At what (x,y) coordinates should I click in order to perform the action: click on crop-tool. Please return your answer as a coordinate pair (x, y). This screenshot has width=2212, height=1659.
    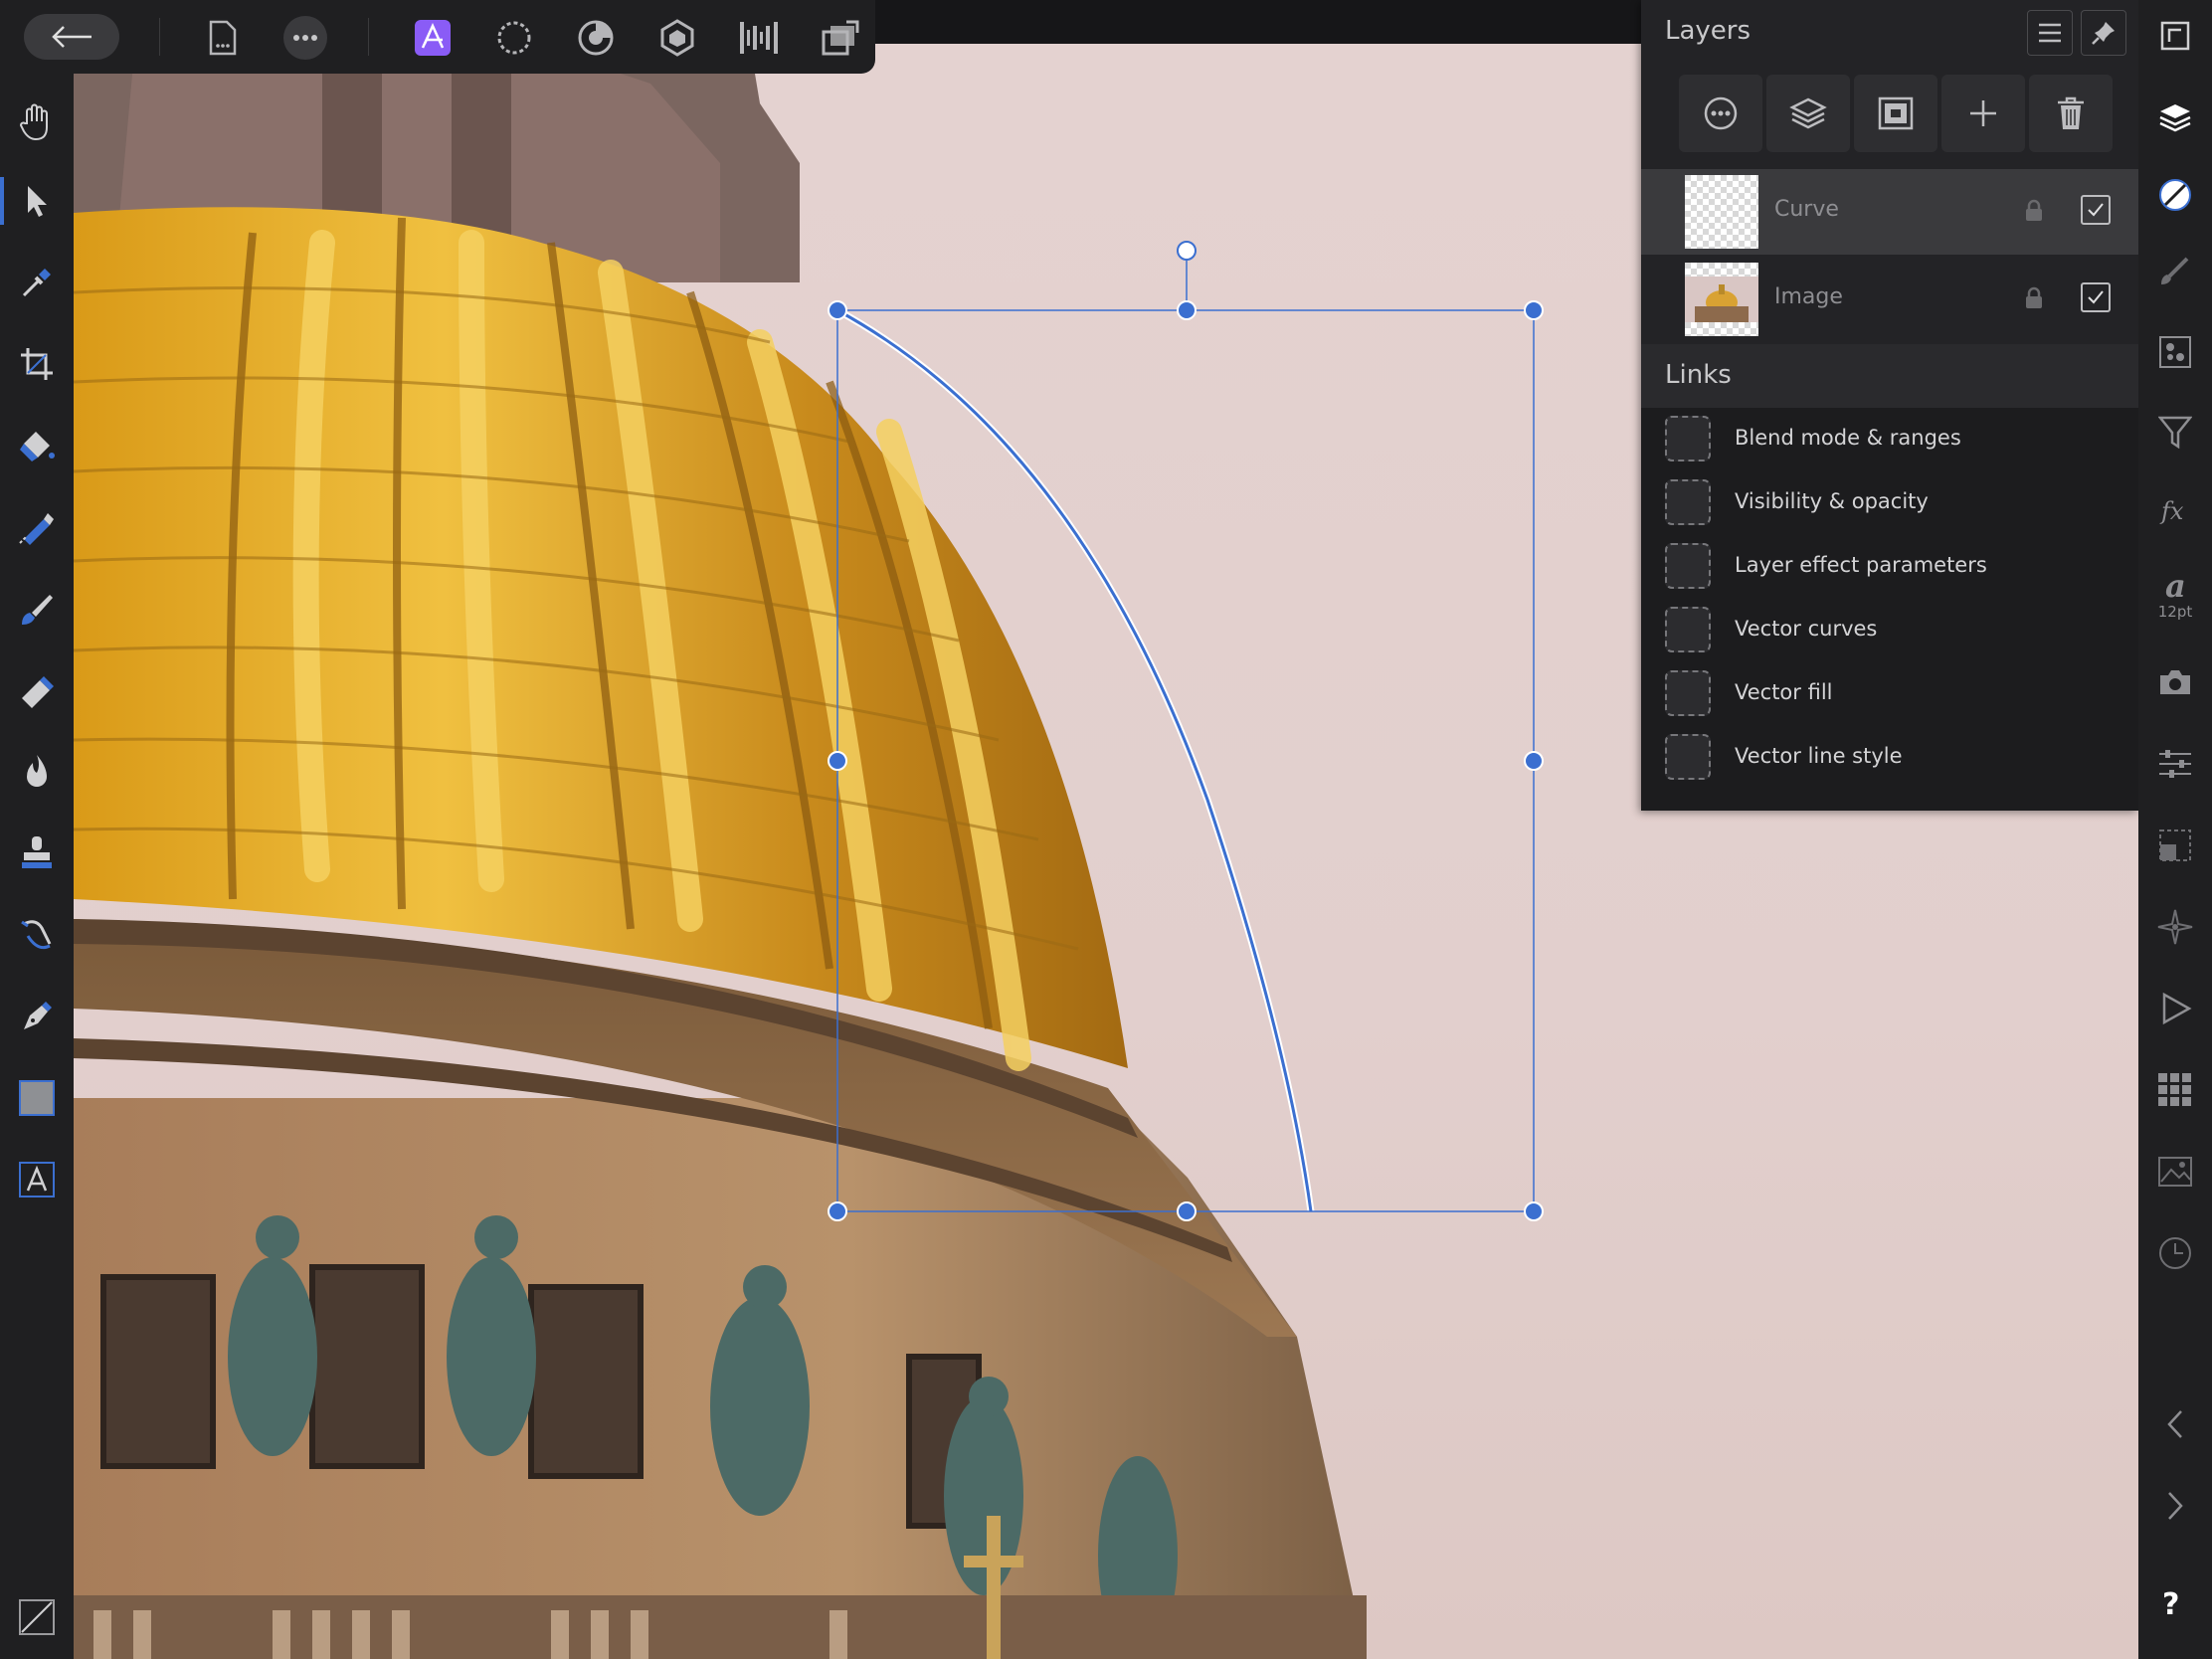
    Looking at the image, I should click on (37, 364).